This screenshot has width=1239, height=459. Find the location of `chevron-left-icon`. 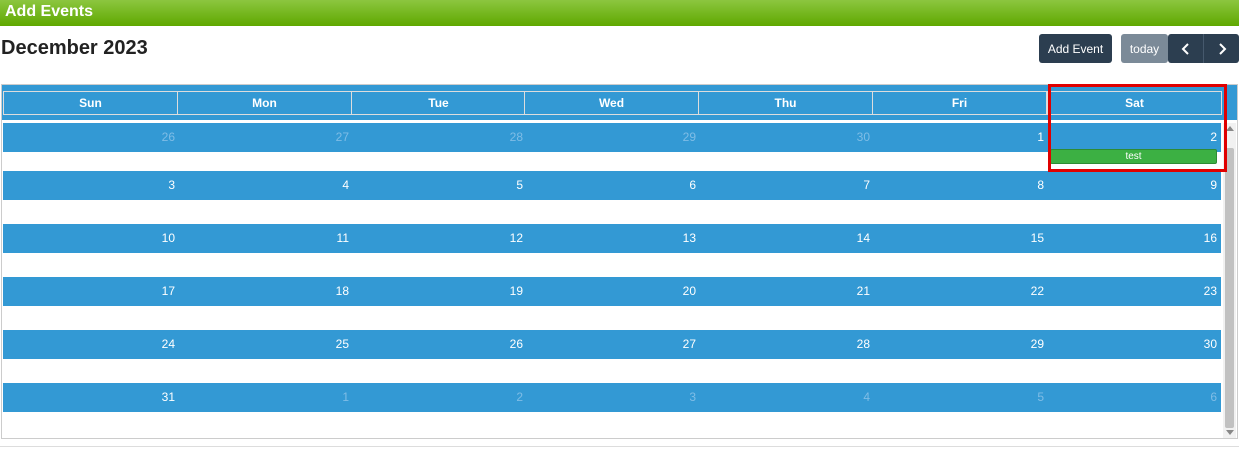

chevron-left-icon is located at coordinates (1185, 48).